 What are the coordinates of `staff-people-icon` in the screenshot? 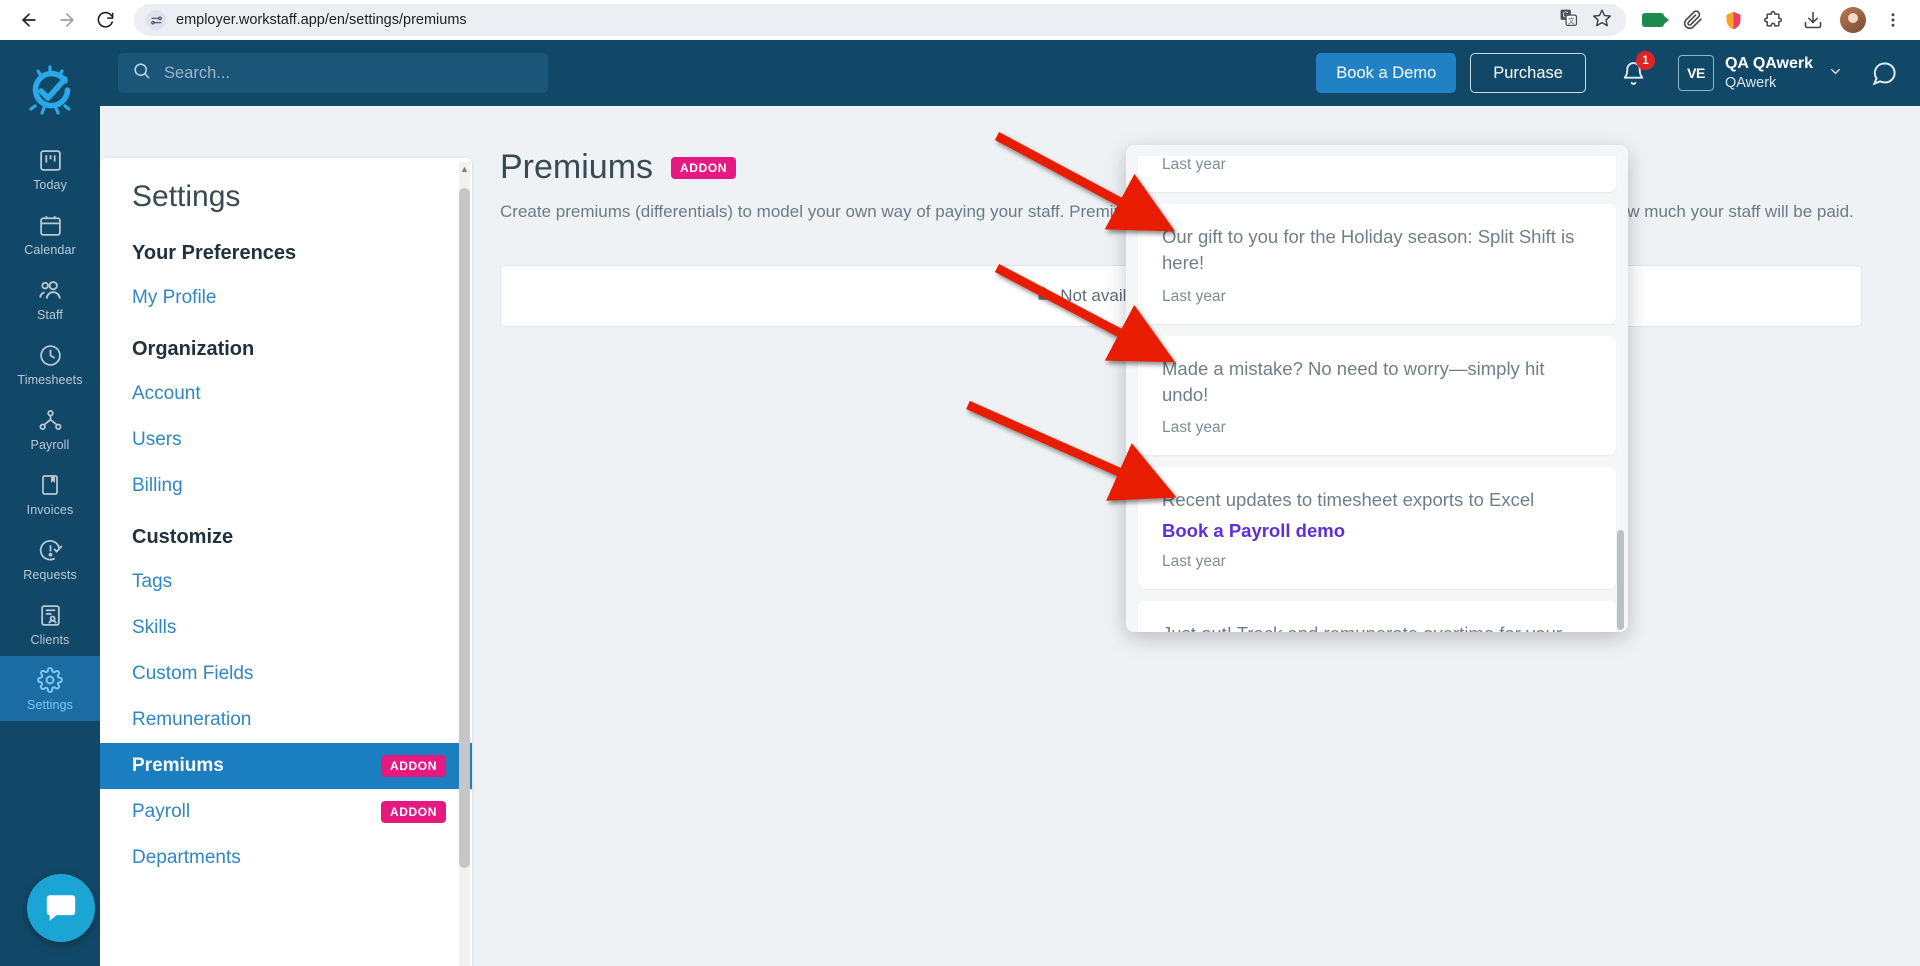 It's located at (50, 290).